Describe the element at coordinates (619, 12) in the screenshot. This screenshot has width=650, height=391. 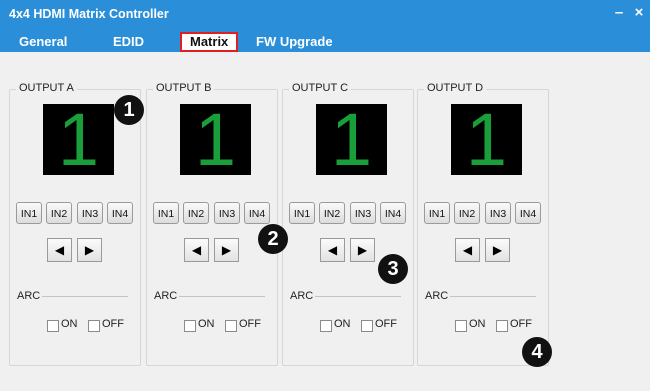
I see `minimize-button: –` at that location.